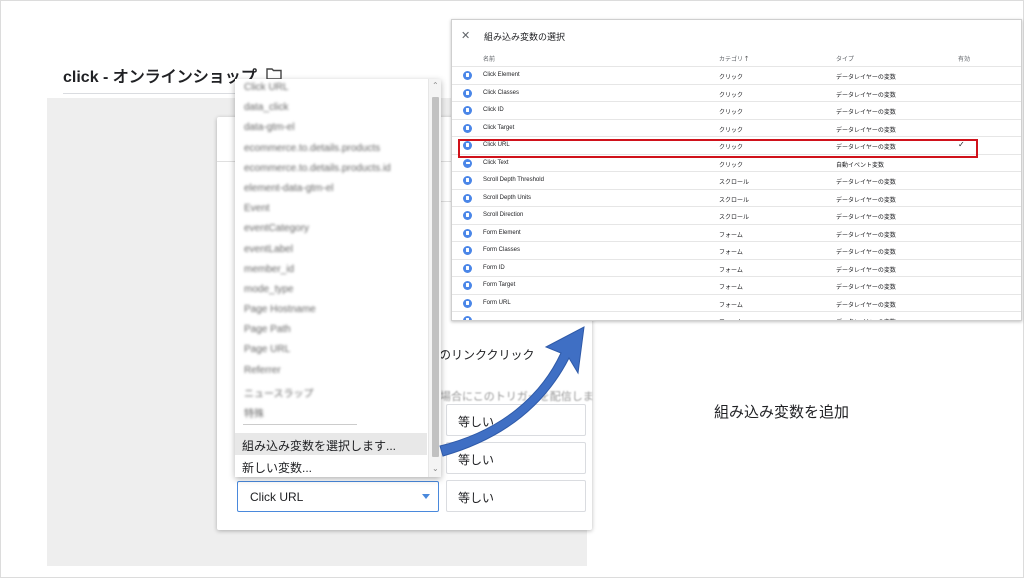 Image resolution: width=1024 pixels, height=579 pixels. I want to click on dropdown-item: member_id, so click(331, 271).